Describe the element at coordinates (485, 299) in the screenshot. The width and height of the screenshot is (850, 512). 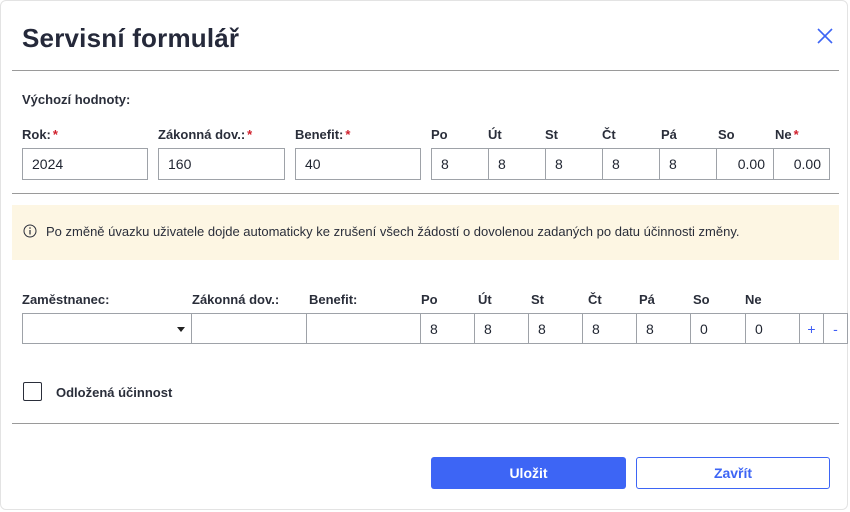
I see `employee-day-label-ut: Út` at that location.